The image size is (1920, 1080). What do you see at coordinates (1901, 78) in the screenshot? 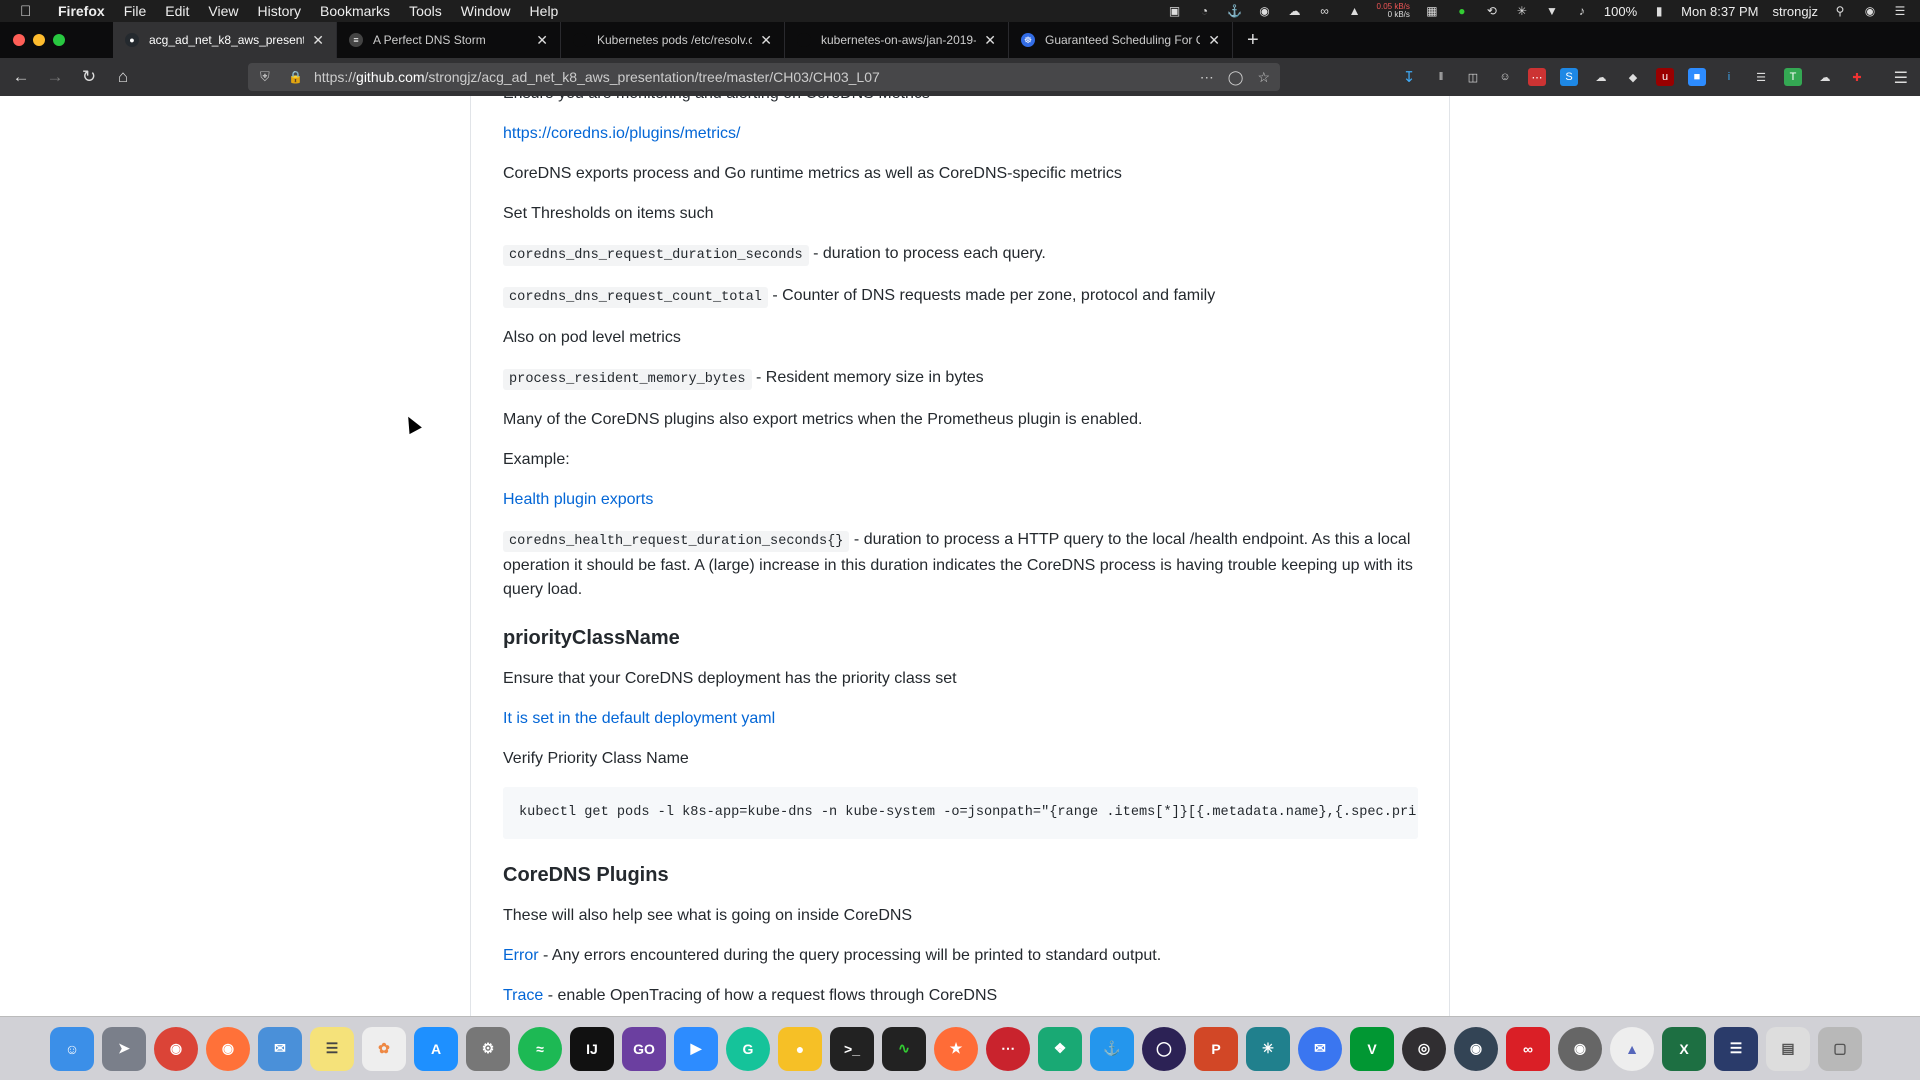
I see `hamburger-menu-icon: ☰` at bounding box center [1901, 78].